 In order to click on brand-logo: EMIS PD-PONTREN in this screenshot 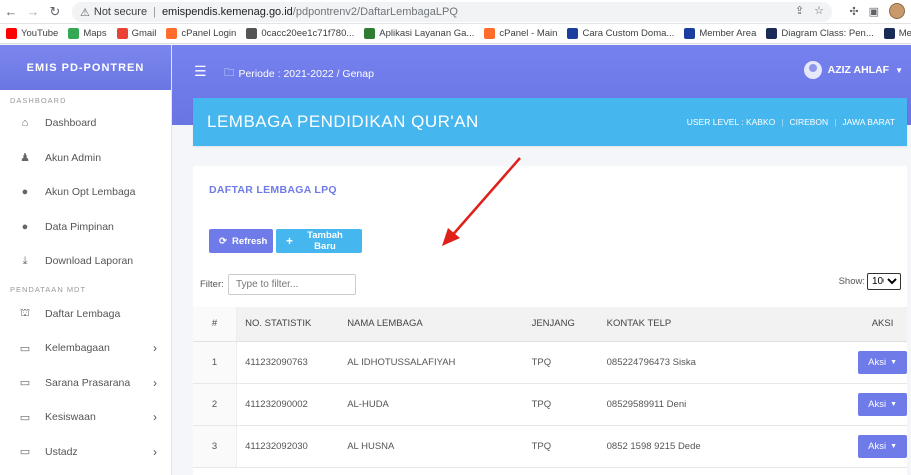, I will do `click(85, 67)`.